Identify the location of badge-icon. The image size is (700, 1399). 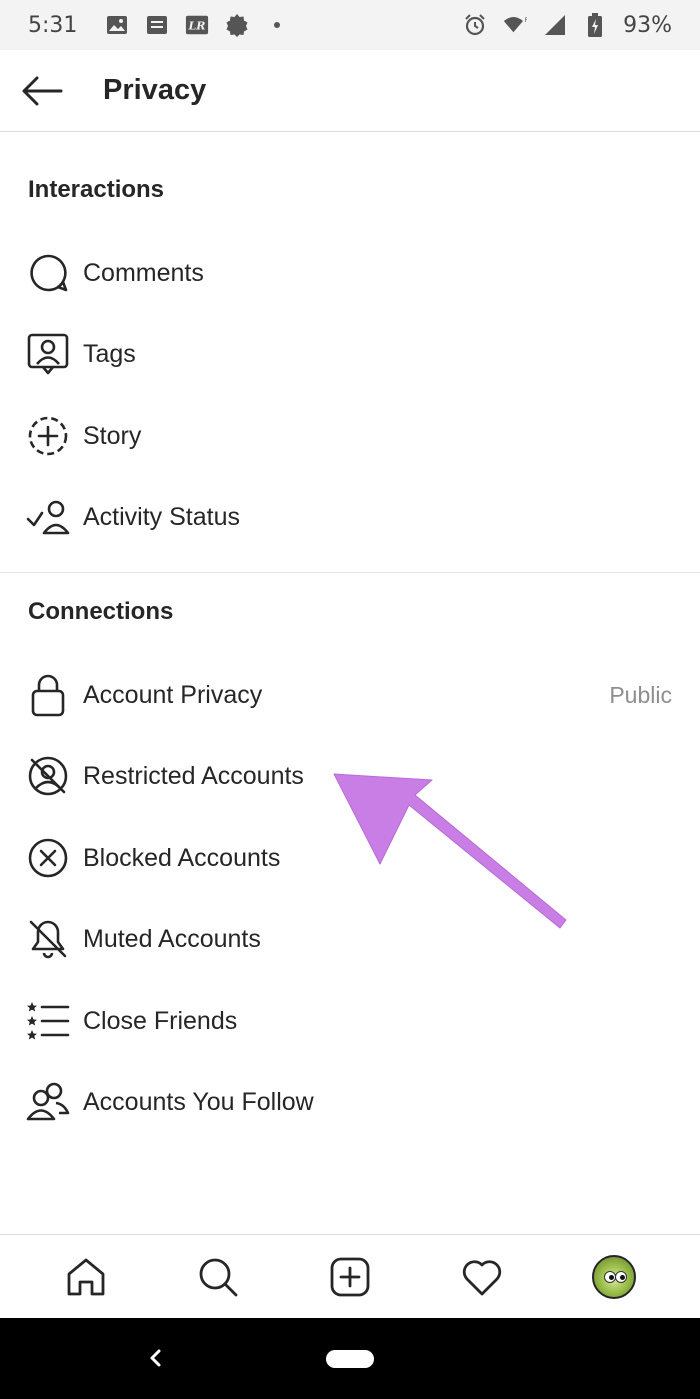
(237, 25).